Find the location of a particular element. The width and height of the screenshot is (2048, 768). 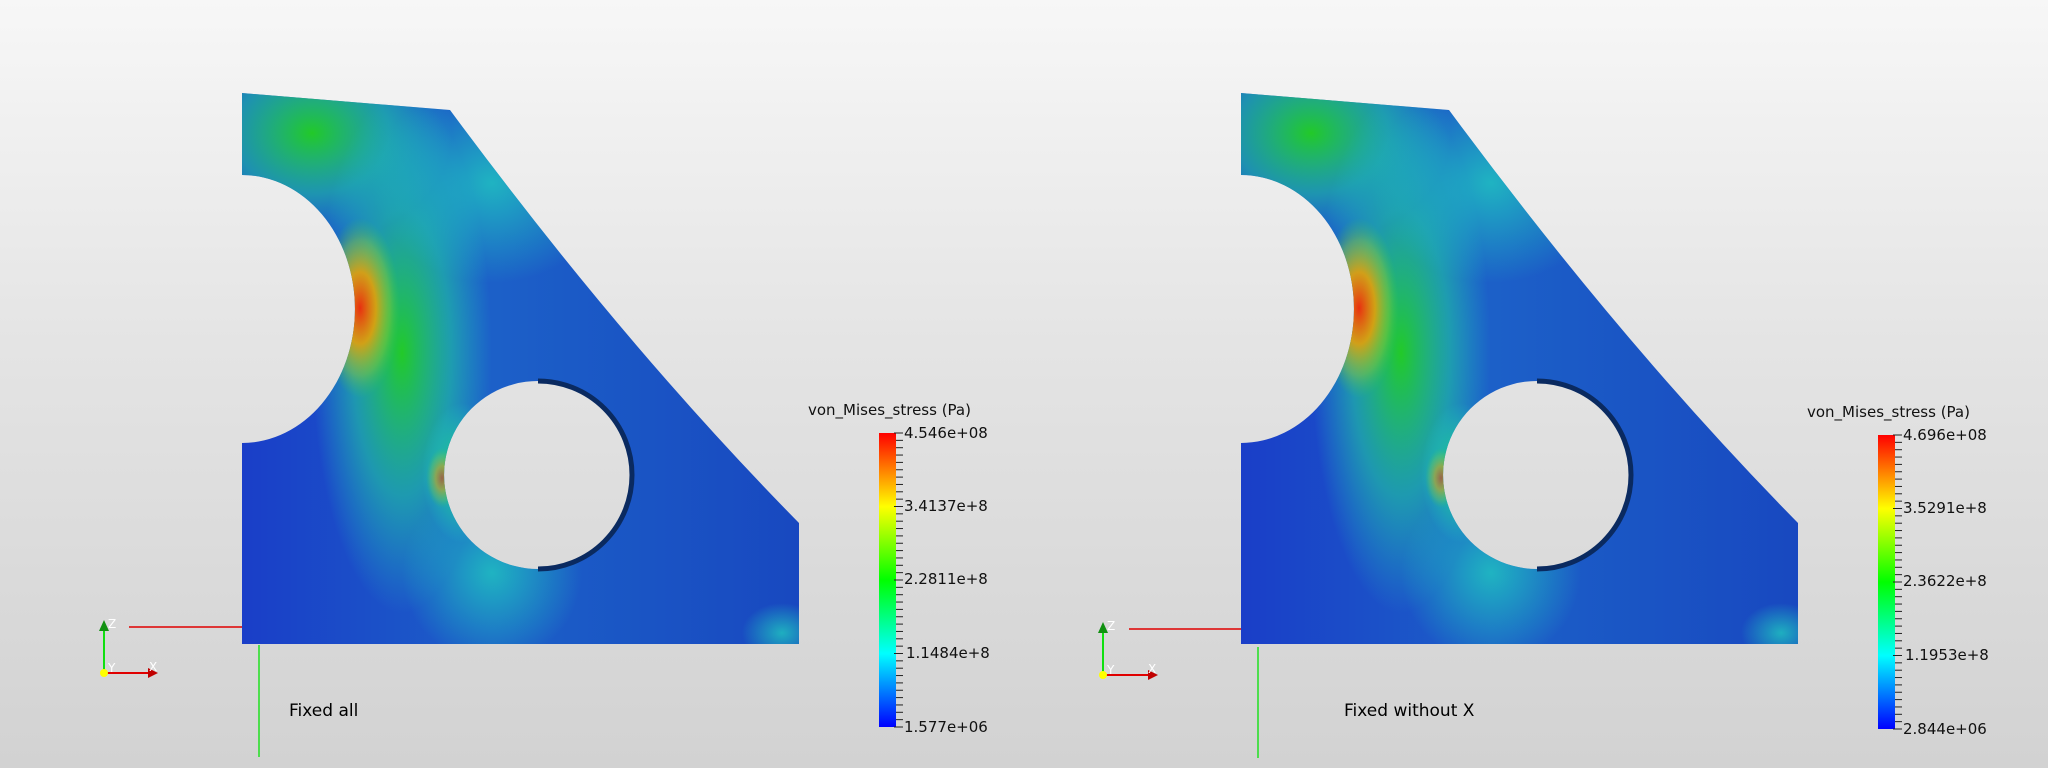

legend-label-min: 1.577e+06 is located at coordinates (946, 727).